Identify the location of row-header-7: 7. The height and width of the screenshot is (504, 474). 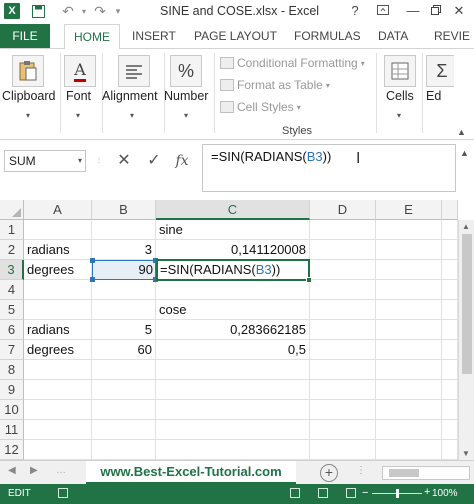
(12, 350).